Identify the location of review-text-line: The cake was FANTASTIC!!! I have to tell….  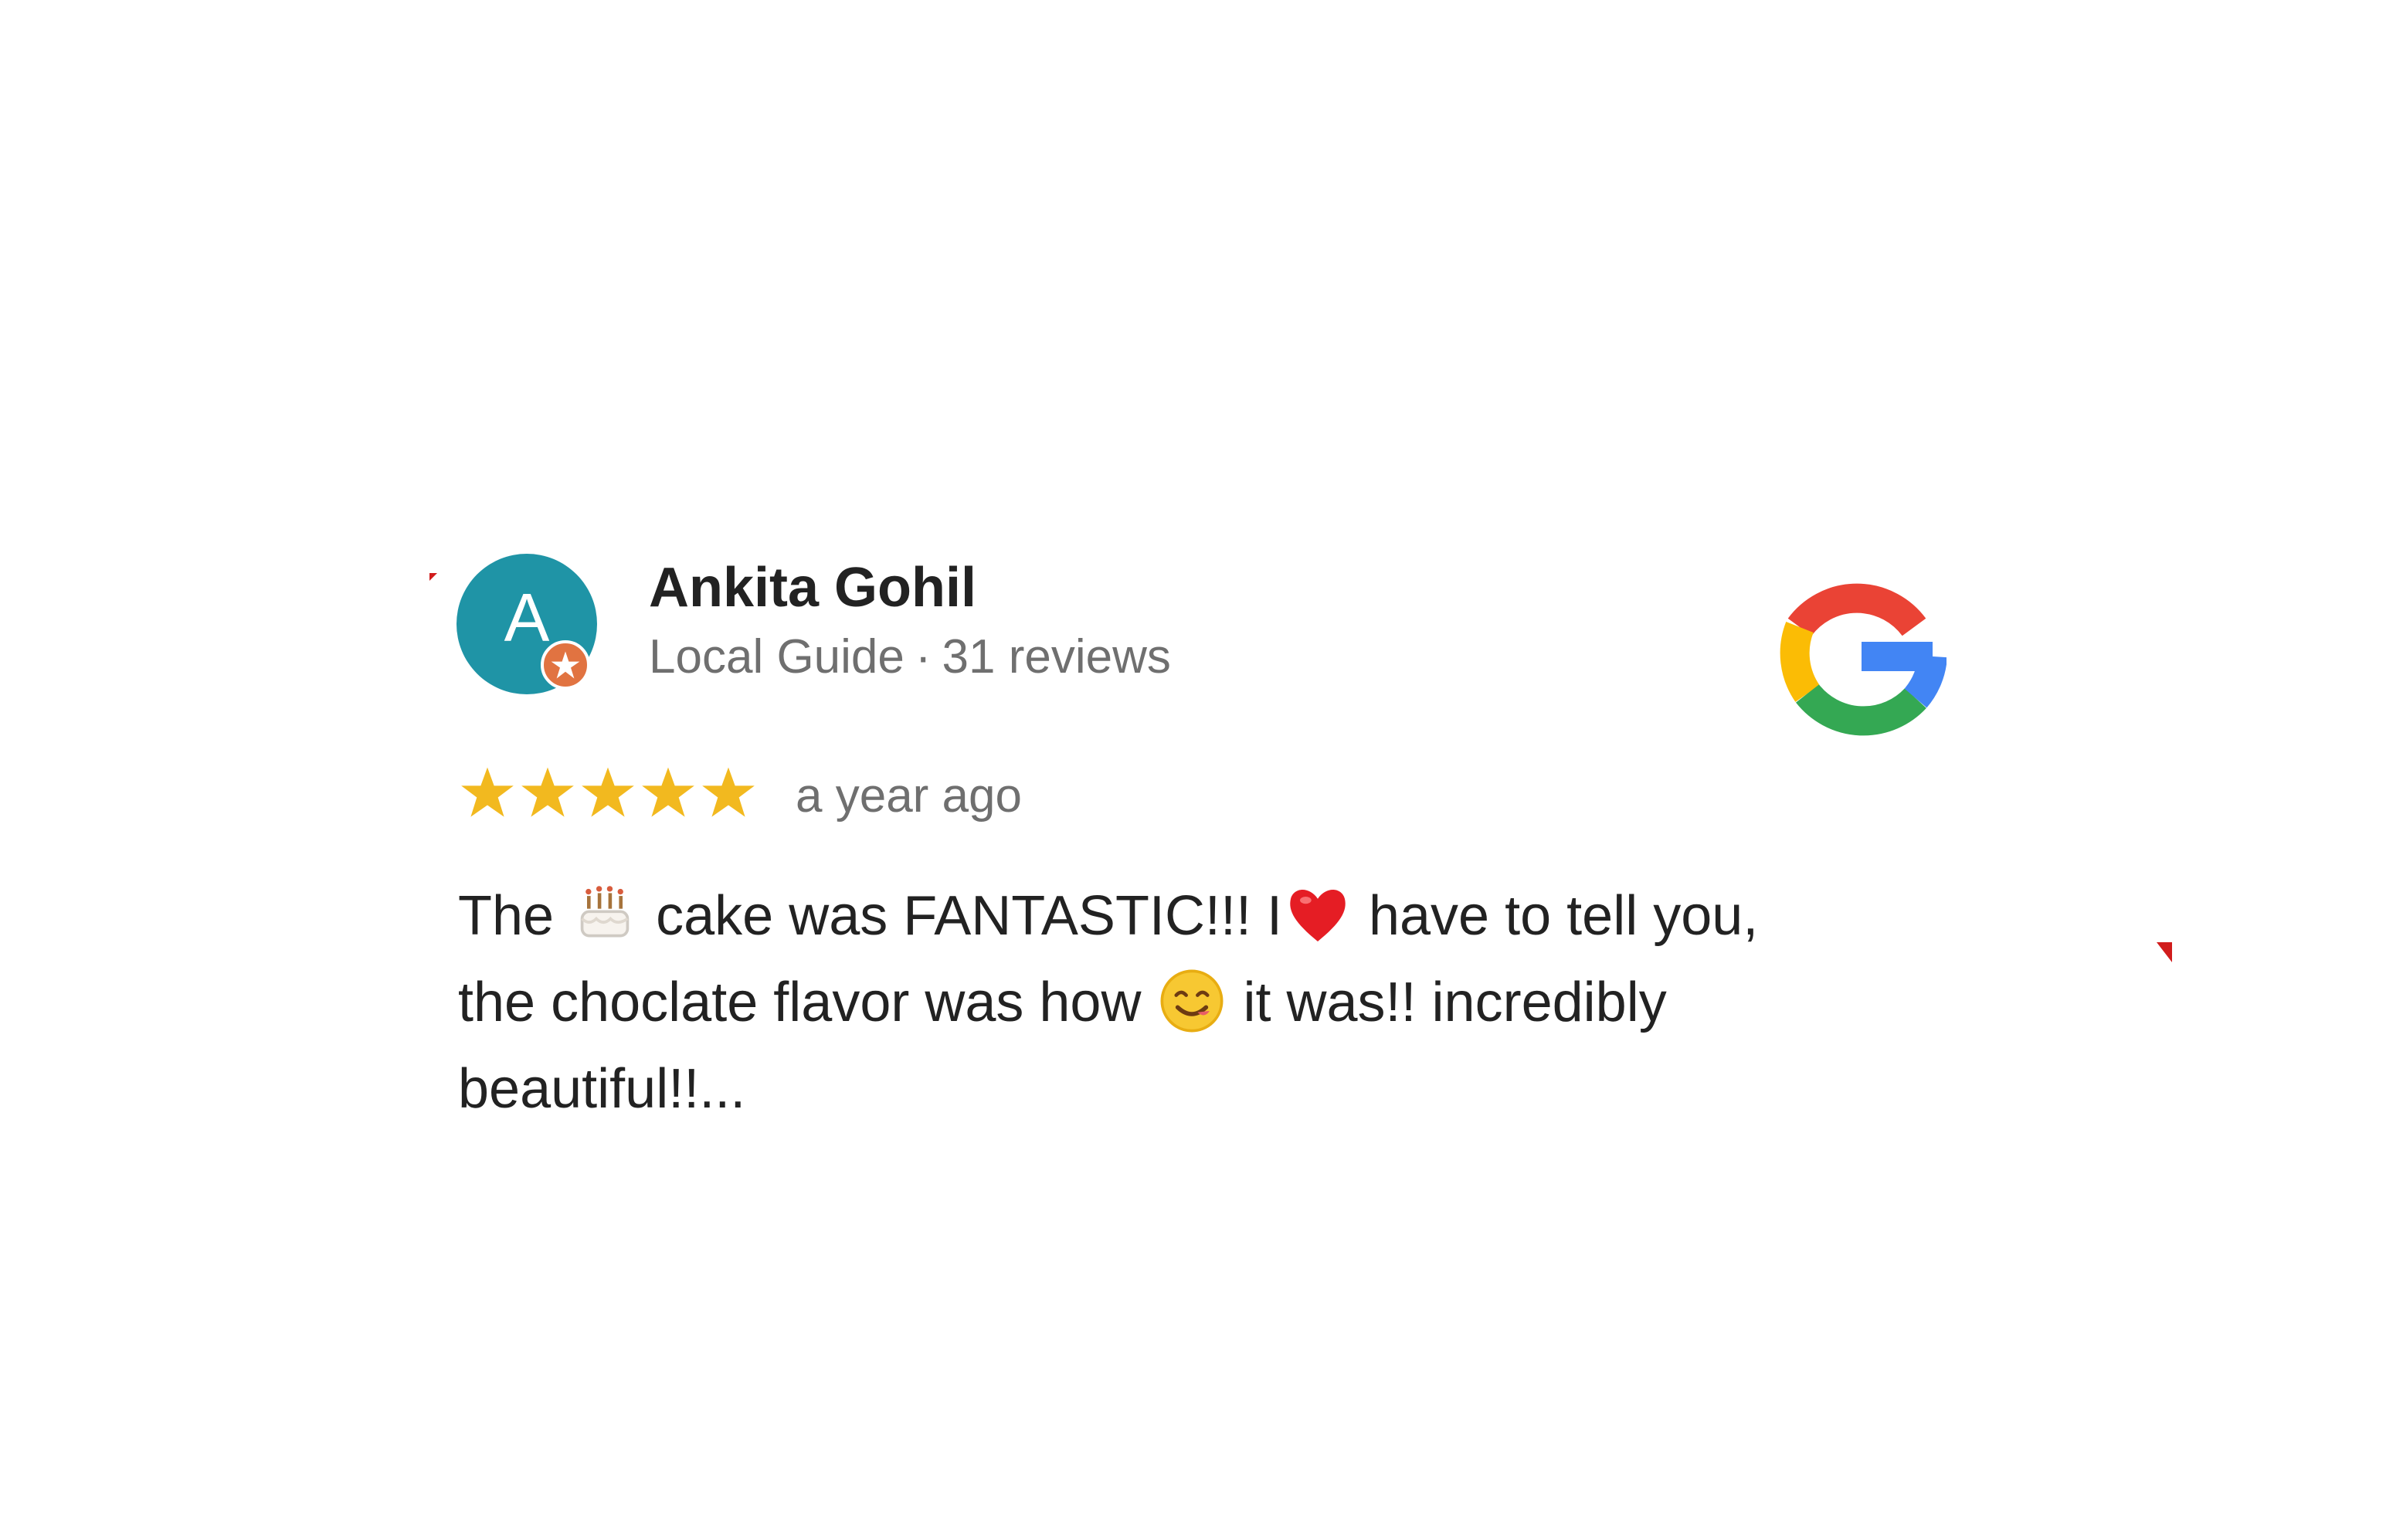
(1211, 916).